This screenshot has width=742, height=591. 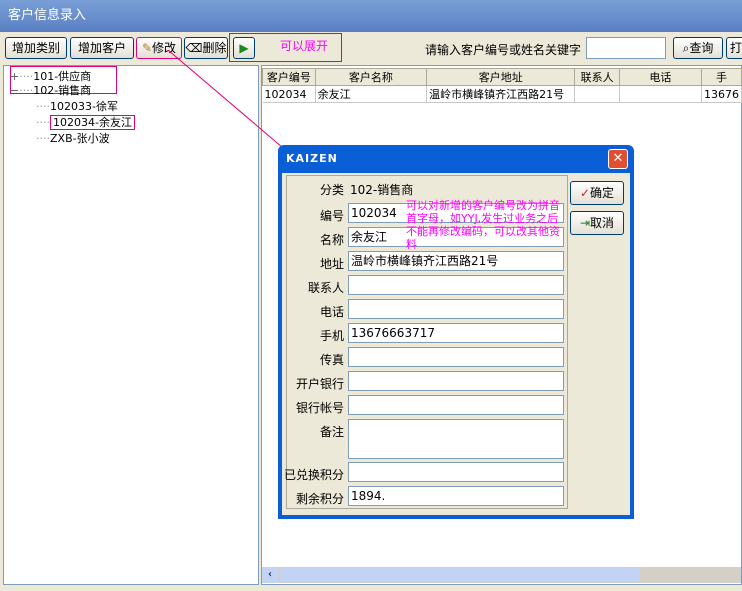 I want to click on bank-account-field, so click(x=456, y=405).